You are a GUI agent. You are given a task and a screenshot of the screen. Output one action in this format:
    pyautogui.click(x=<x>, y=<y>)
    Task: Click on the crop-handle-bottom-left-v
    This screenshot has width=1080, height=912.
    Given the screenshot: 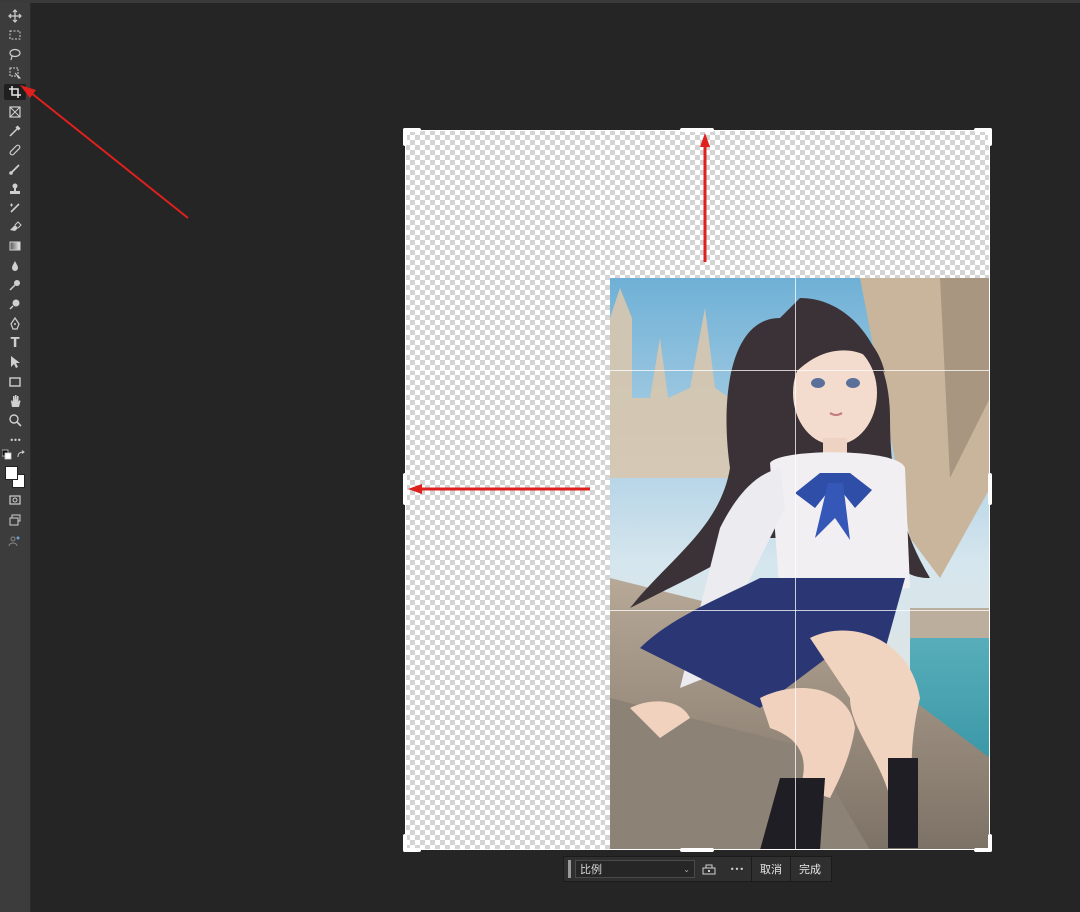 What is the action you would take?
    pyautogui.click(x=405, y=843)
    